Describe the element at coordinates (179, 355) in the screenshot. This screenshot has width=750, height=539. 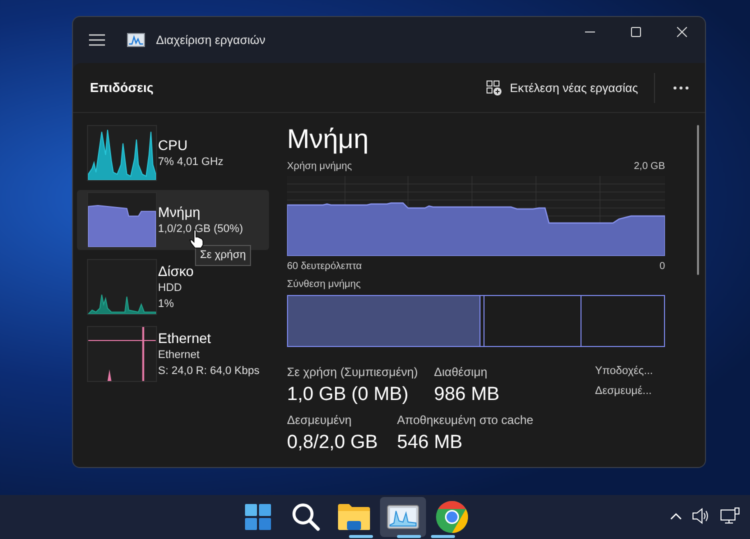
I see `sidebar-item-detail: Ethernet` at that location.